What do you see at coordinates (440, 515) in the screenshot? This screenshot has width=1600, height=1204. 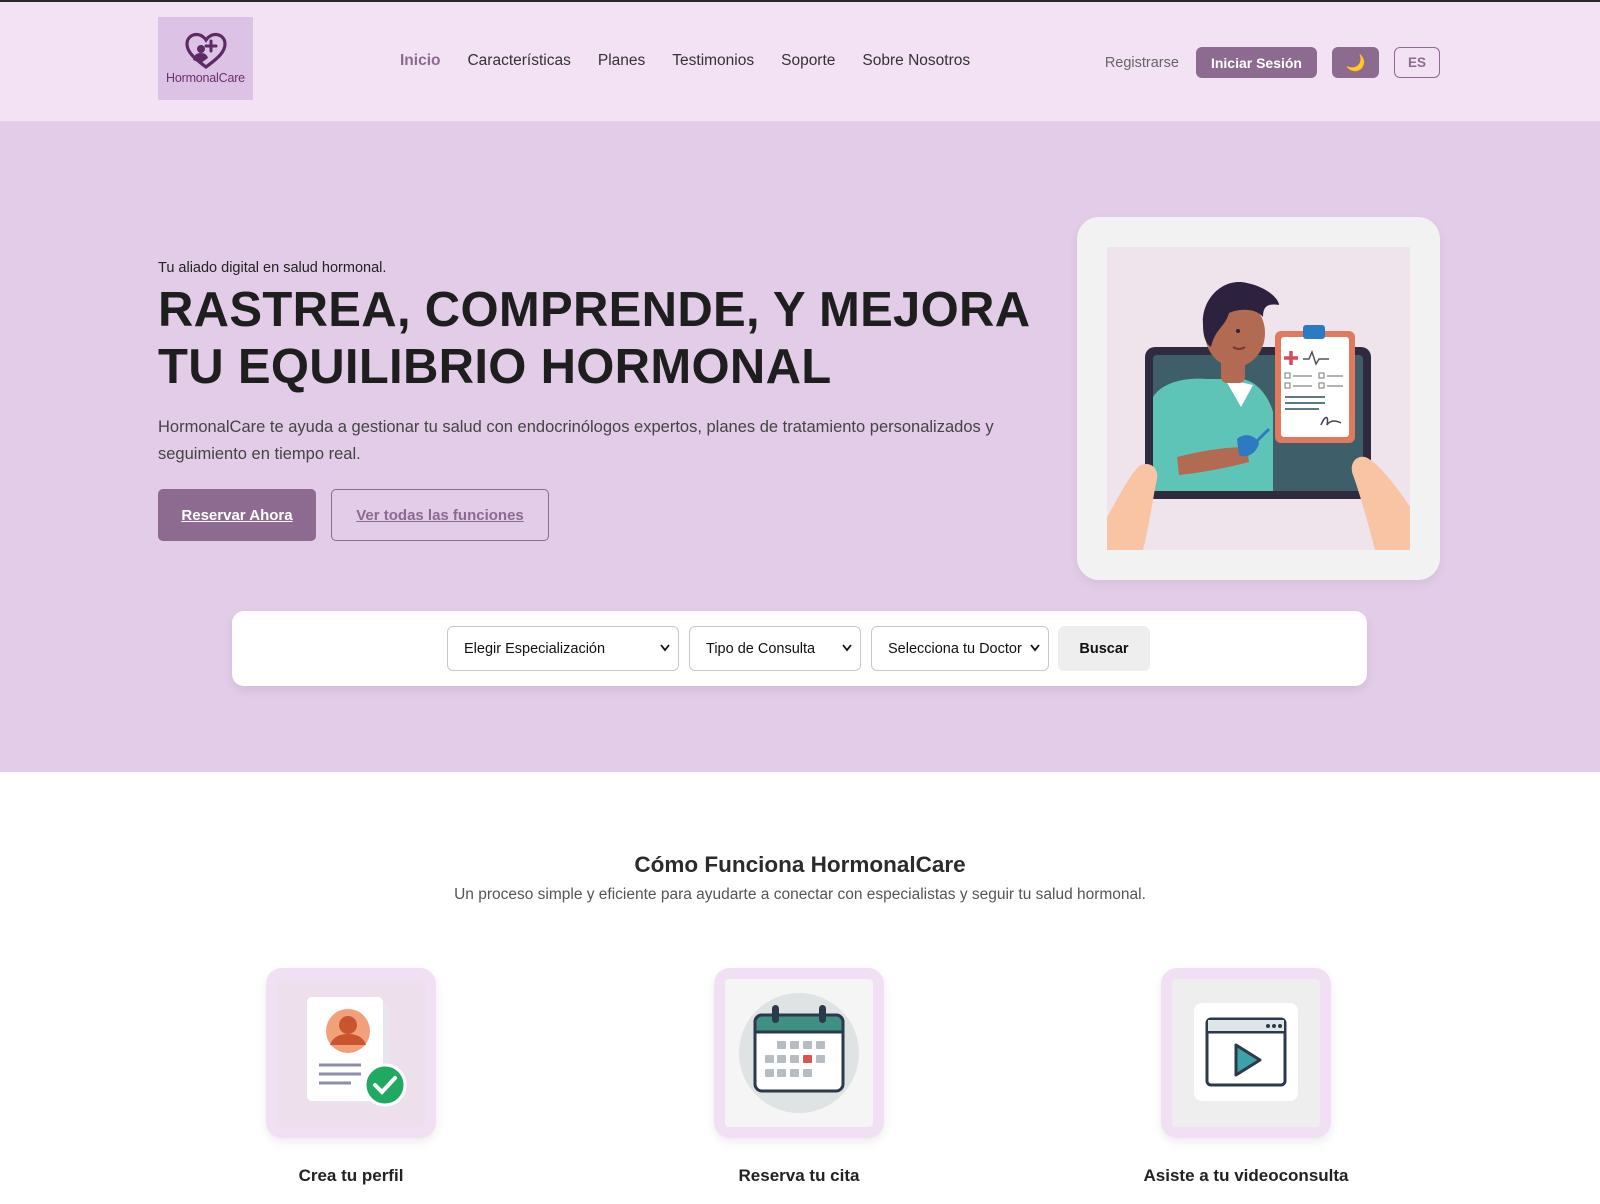 I see `view-features-button: Ver todas las funciones` at bounding box center [440, 515].